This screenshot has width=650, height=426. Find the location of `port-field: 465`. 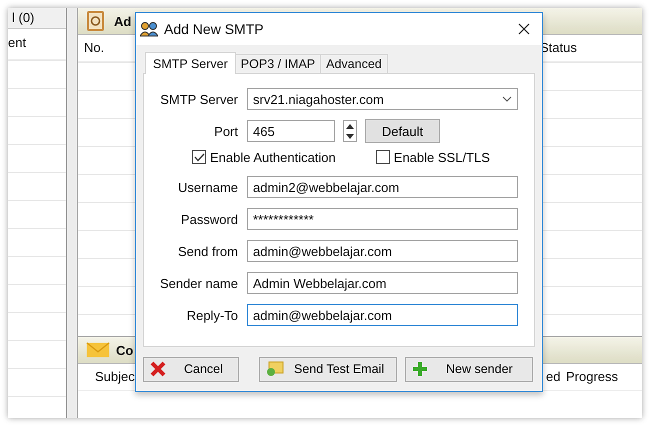

port-field: 465 is located at coordinates (291, 131).